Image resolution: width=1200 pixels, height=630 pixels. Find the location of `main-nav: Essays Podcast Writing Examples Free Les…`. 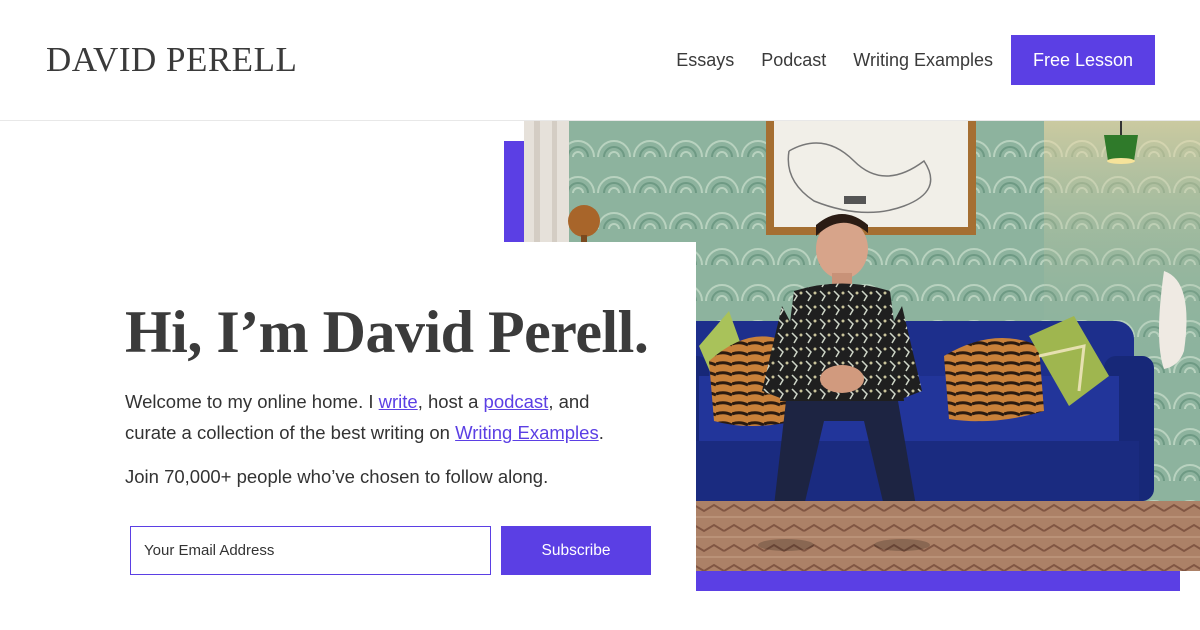

main-nav: Essays Podcast Writing Examples Free Les… is located at coordinates (915, 60).